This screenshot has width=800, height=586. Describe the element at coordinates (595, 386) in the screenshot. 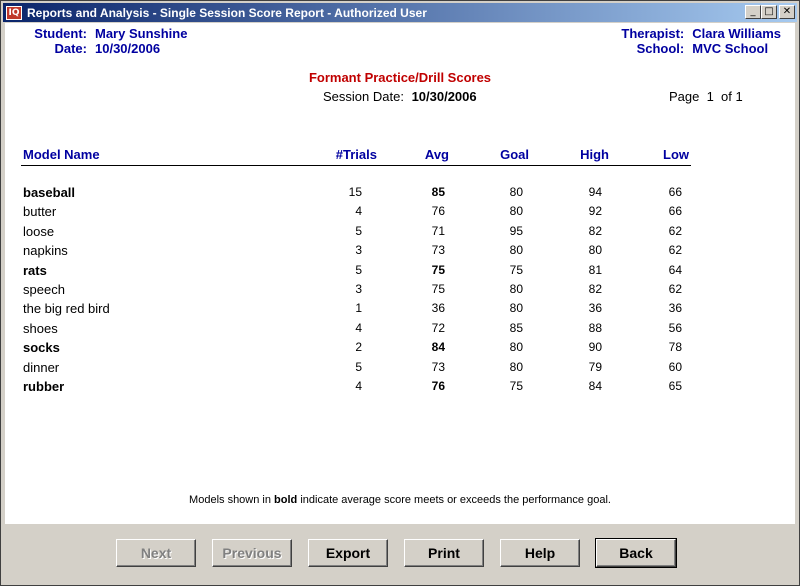

I see `high-cell: 84` at that location.